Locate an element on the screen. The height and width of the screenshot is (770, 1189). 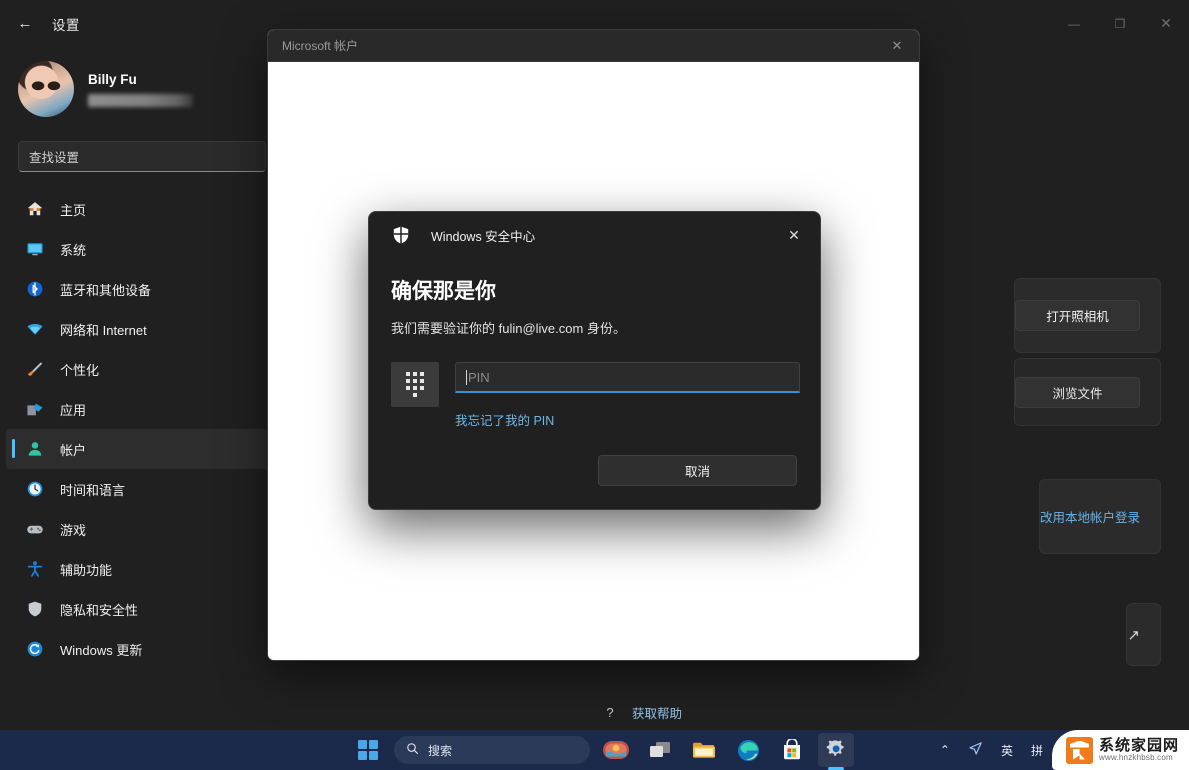
taskbar: 搜索 ⌃ 英 拼 系统家园网 www.hnzkhbsb.com is located at coordinates (594, 750).